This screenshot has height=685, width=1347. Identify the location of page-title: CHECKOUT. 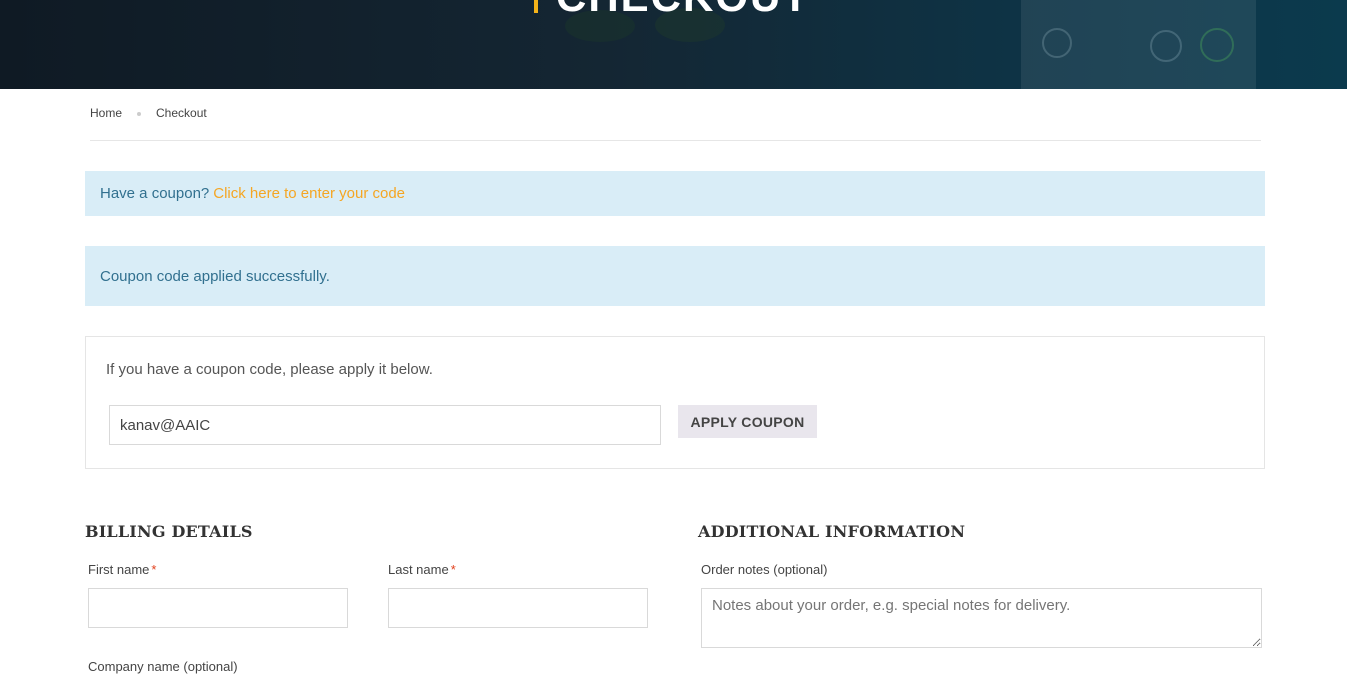
(683, 9).